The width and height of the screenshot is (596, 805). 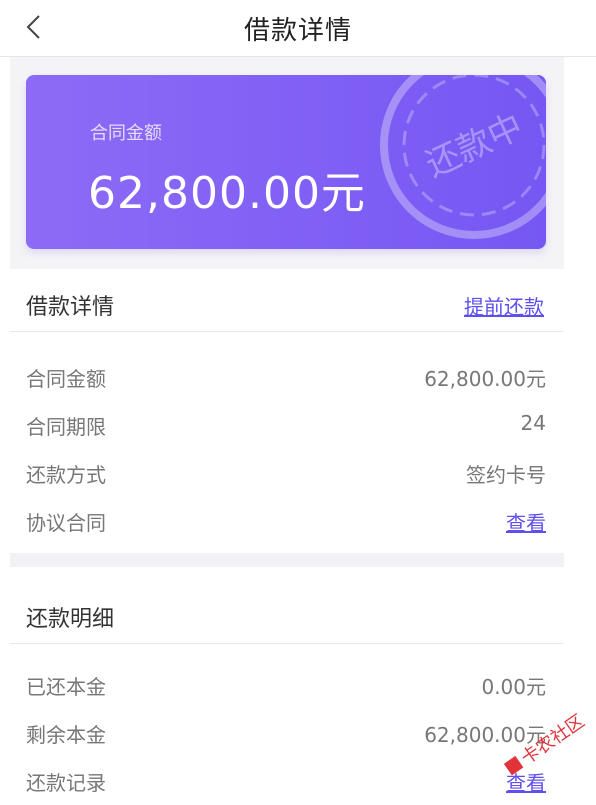 I want to click on row-key: 还款记录, so click(x=66, y=783).